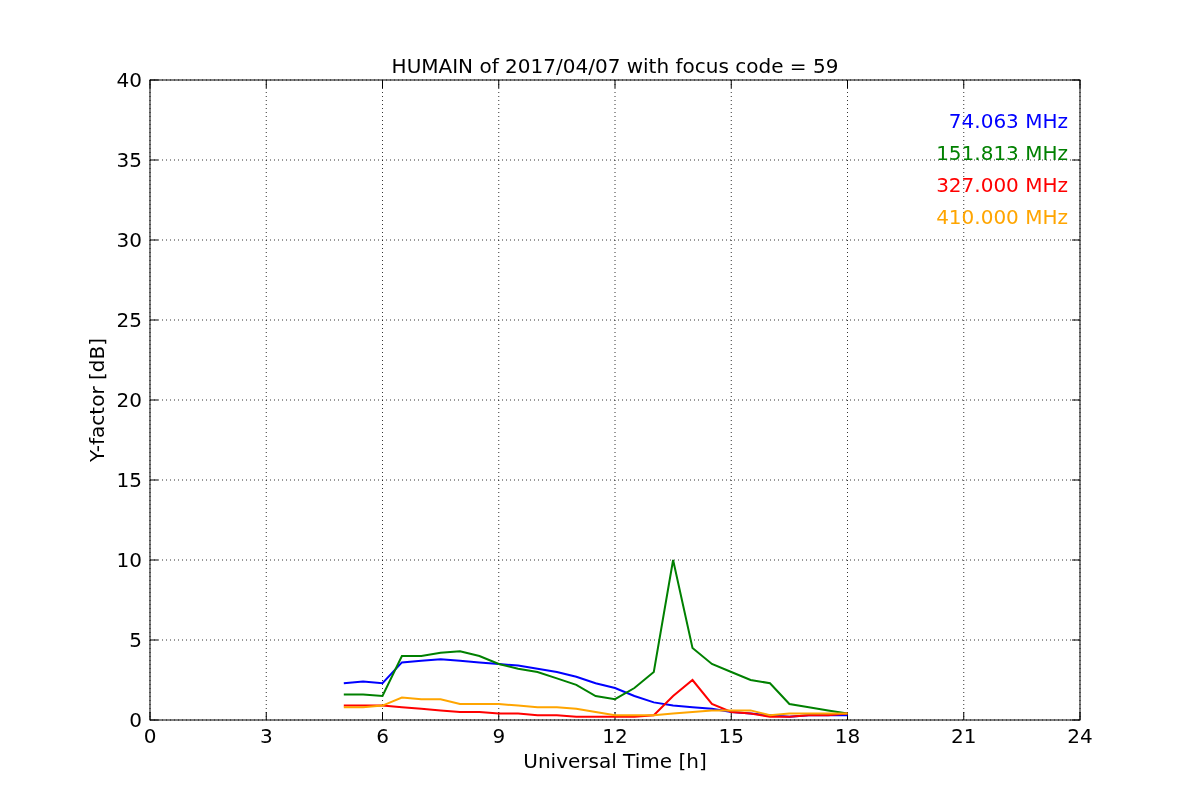 This screenshot has width=1200, height=800. What do you see at coordinates (964, 736) in the screenshot?
I see `tick-label: 21` at bounding box center [964, 736].